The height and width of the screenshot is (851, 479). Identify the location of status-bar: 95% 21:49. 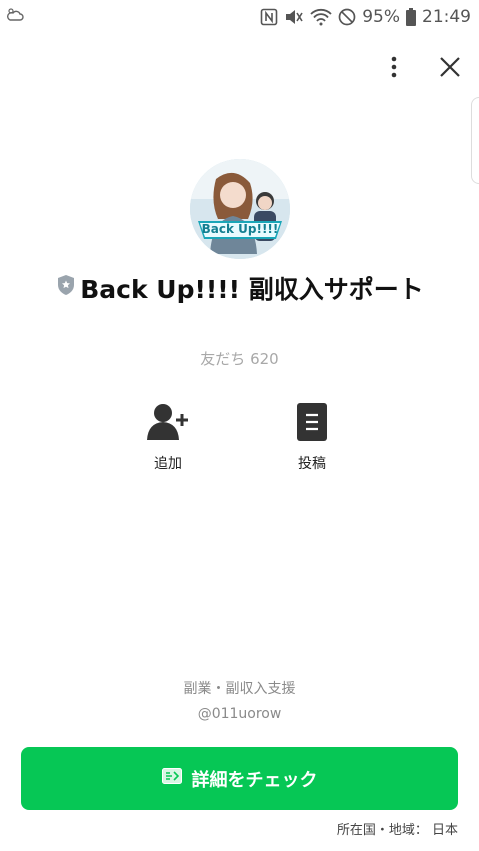
(239, 17).